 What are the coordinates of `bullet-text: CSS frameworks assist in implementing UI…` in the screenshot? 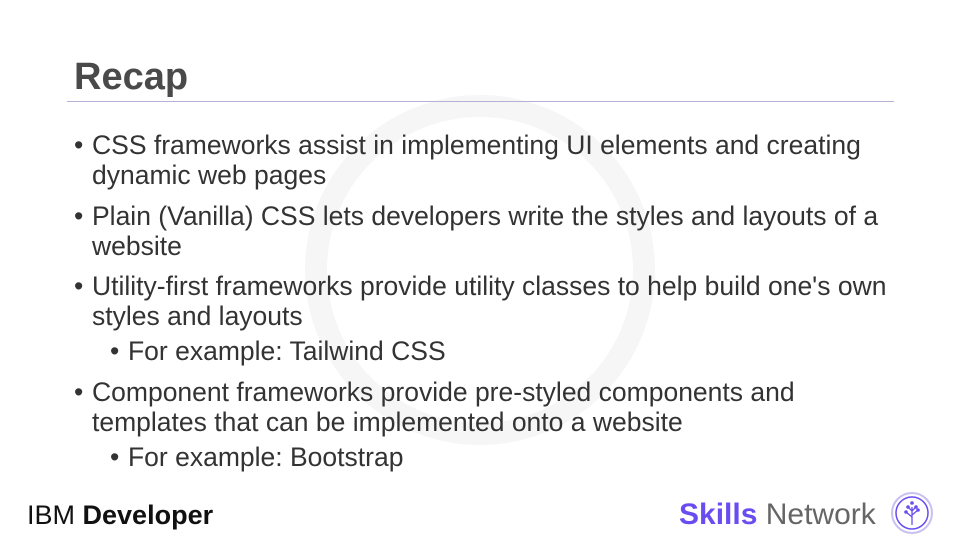 It's located at (476, 160).